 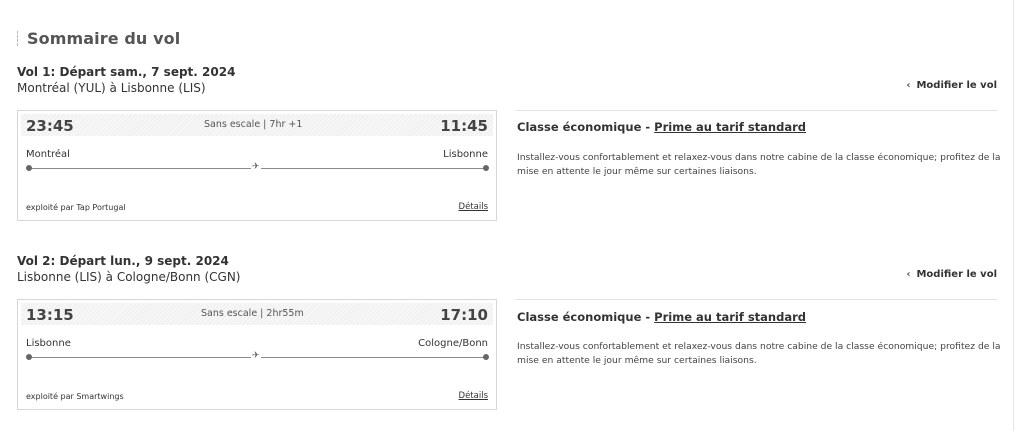 What do you see at coordinates (1013, 215) in the screenshot?
I see `right-divider` at bounding box center [1013, 215].